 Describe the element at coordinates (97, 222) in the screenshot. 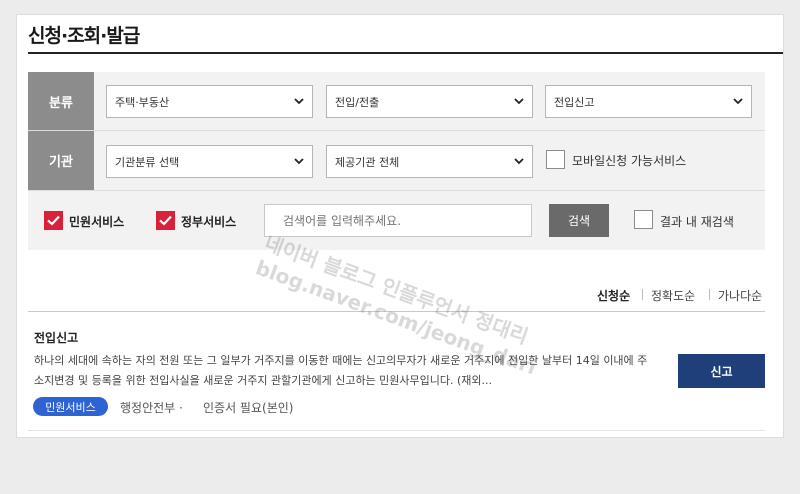

I see `civil-service-label: 민원서비스` at that location.